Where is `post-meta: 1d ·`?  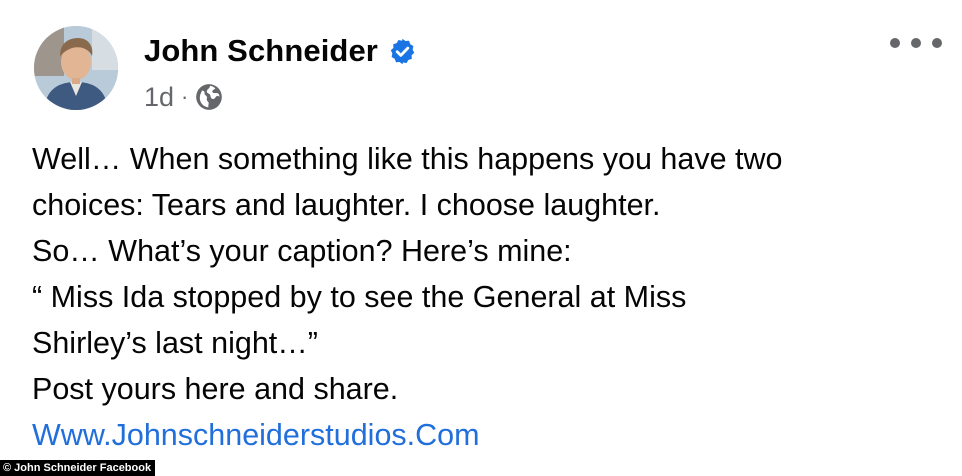
post-meta: 1d · is located at coordinates (183, 97).